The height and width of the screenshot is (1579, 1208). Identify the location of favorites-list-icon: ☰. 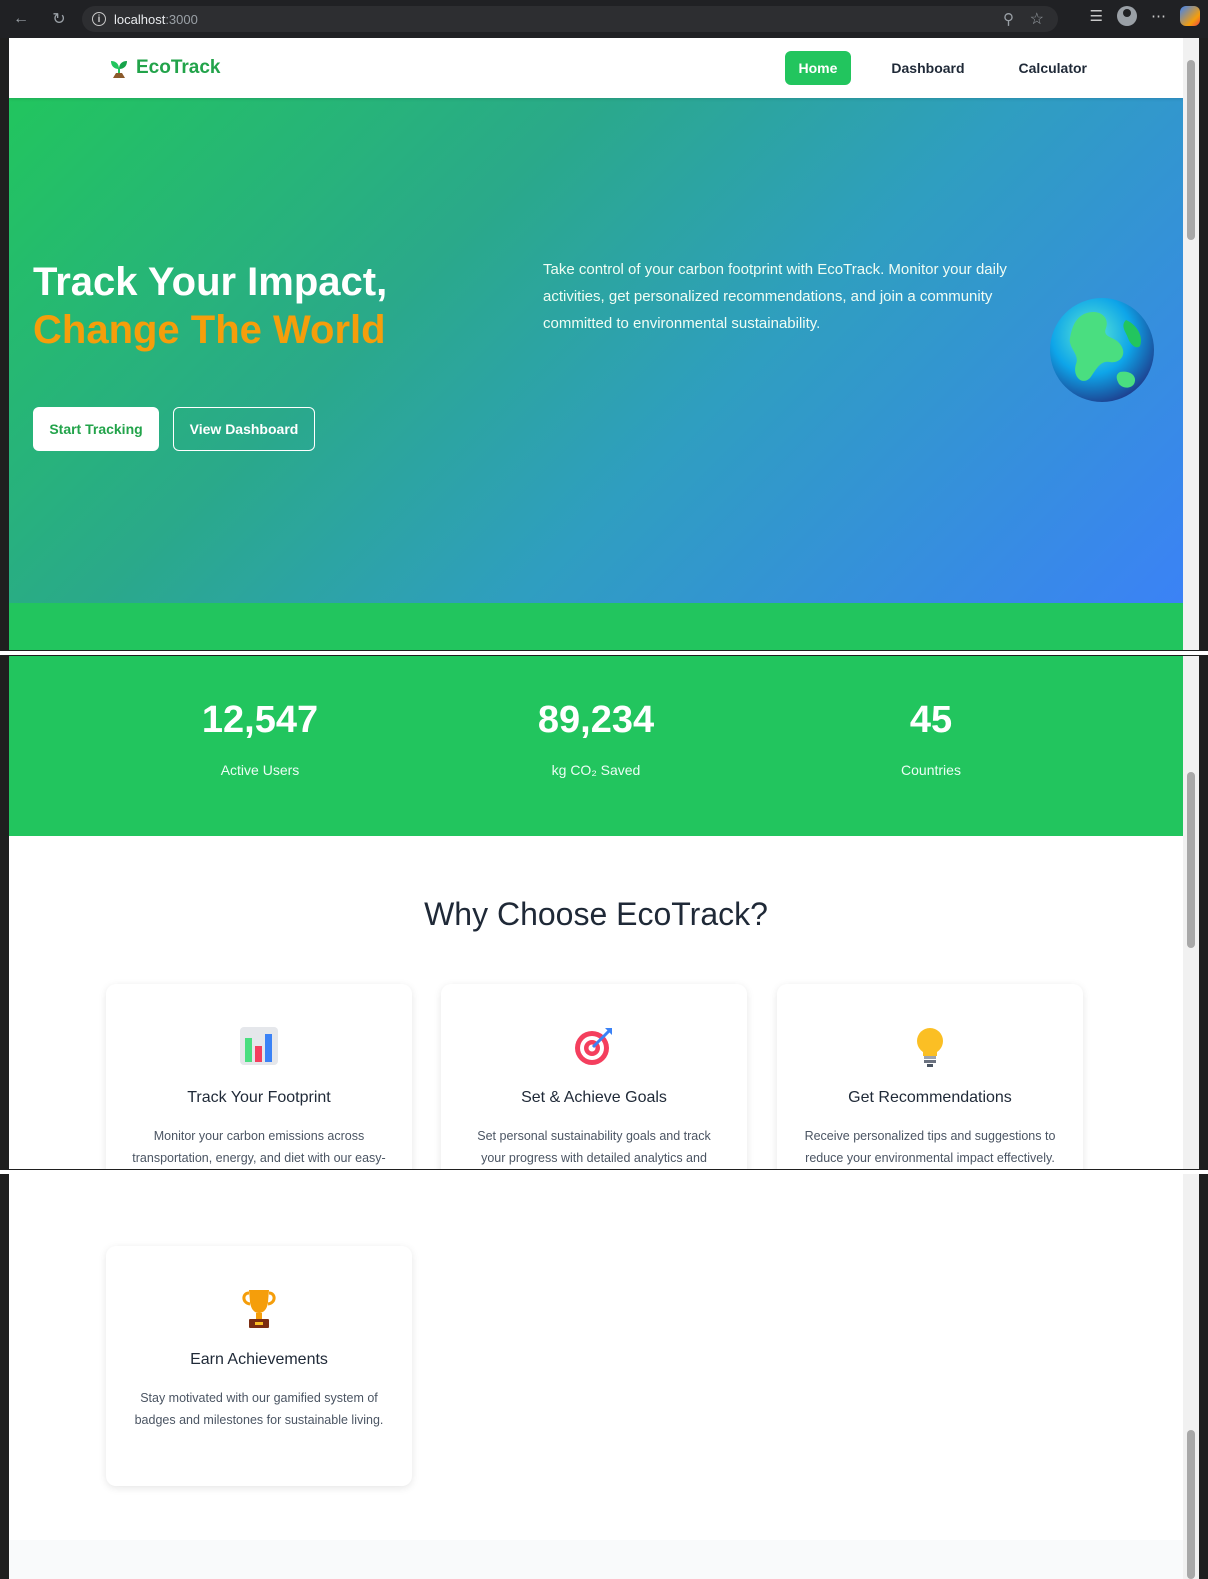
(1096, 16).